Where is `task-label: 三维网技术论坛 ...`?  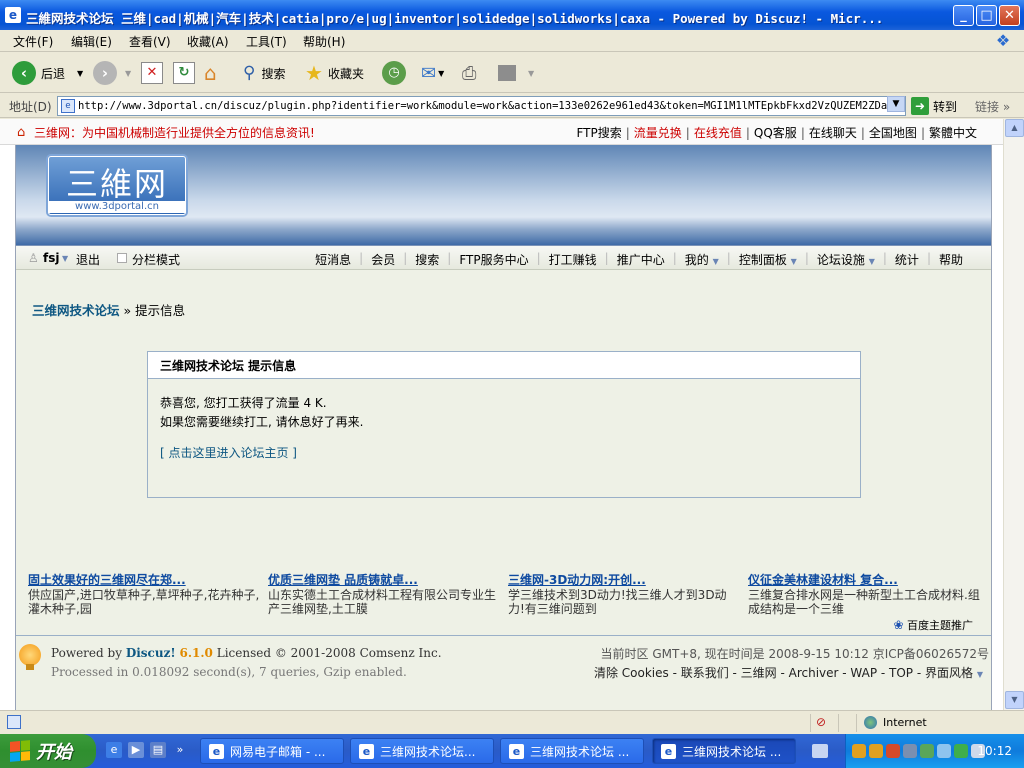
task-label: 三维网技术论坛 ... is located at coordinates (580, 751).